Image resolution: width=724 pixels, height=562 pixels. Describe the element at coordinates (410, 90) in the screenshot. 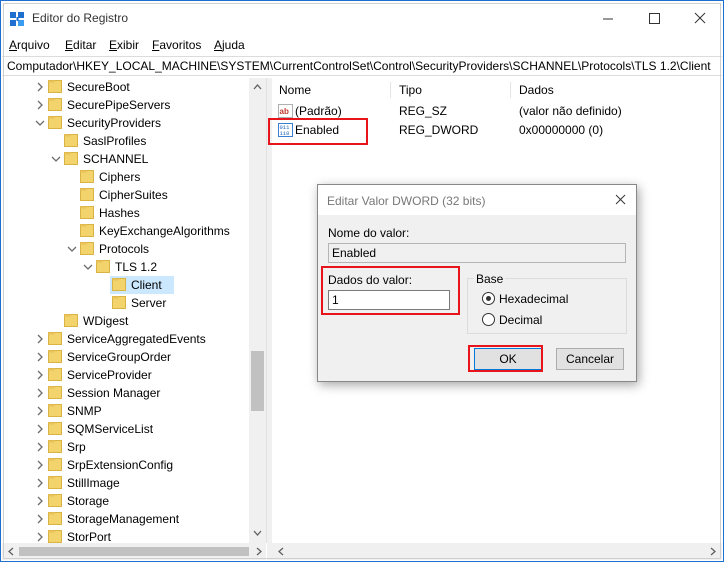

I see `column-header-type: Tipo` at that location.